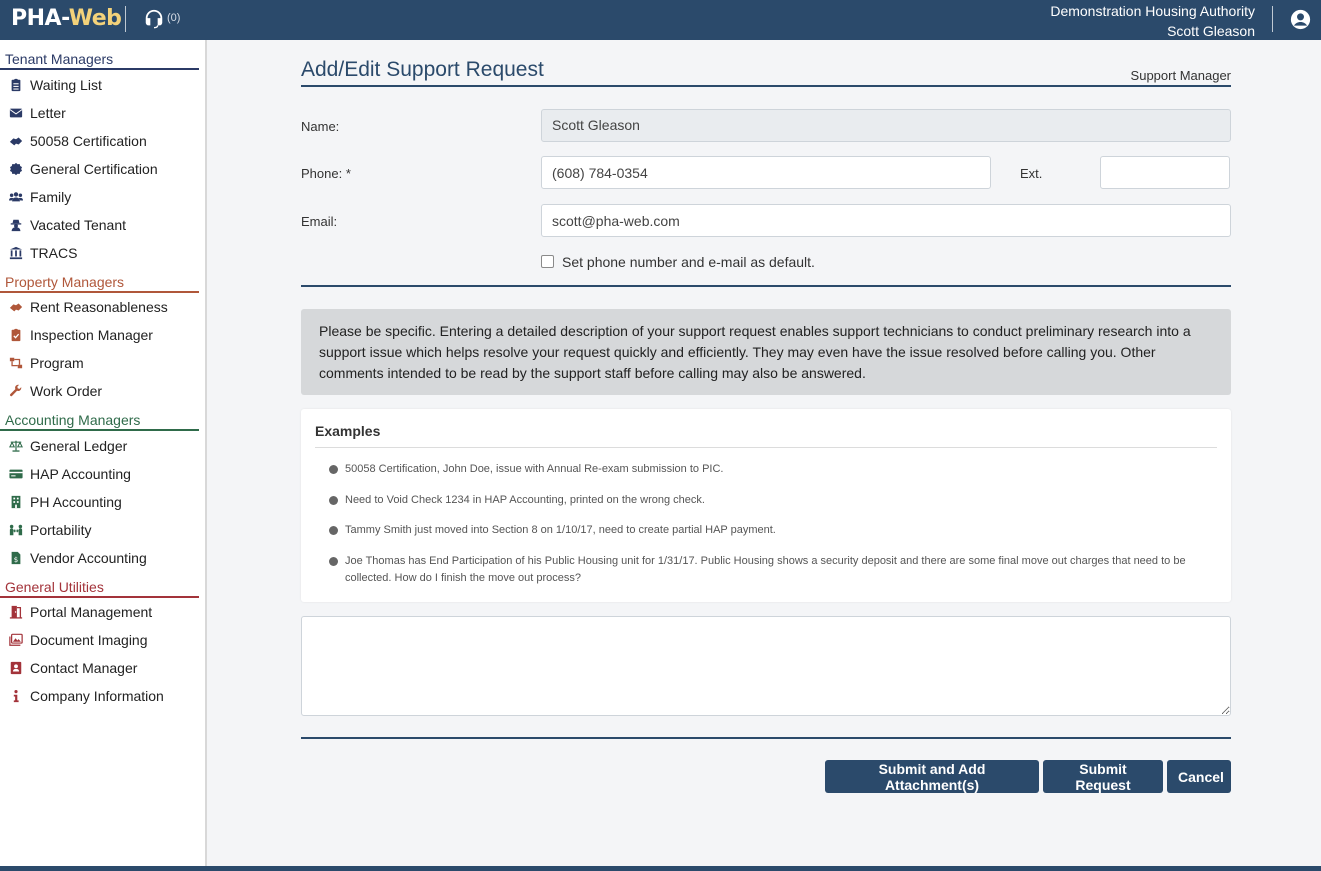 This screenshot has height=871, width=1321. Describe the element at coordinates (766, 666) in the screenshot. I see `description-textarea` at that location.